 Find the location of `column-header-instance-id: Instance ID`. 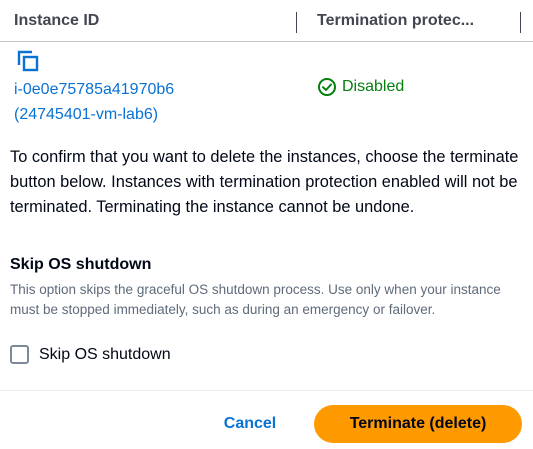

column-header-instance-id: Instance ID is located at coordinates (149, 21).